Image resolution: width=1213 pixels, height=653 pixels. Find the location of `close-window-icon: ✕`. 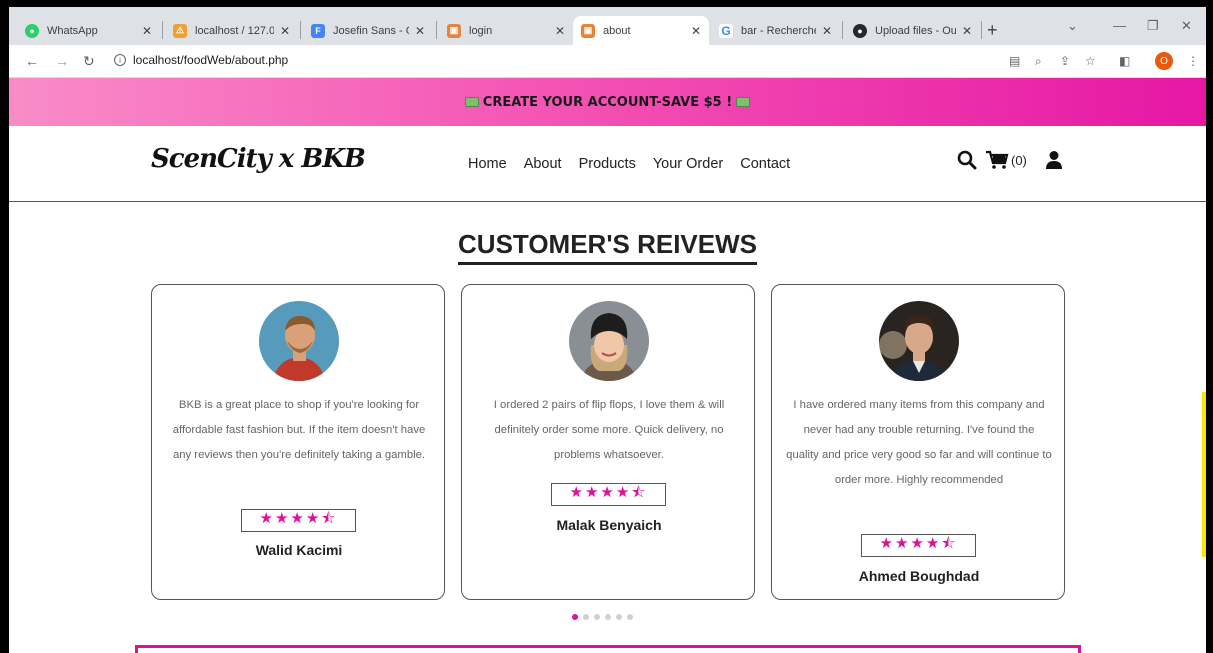

close-window-icon: ✕ is located at coordinates (1186, 26).